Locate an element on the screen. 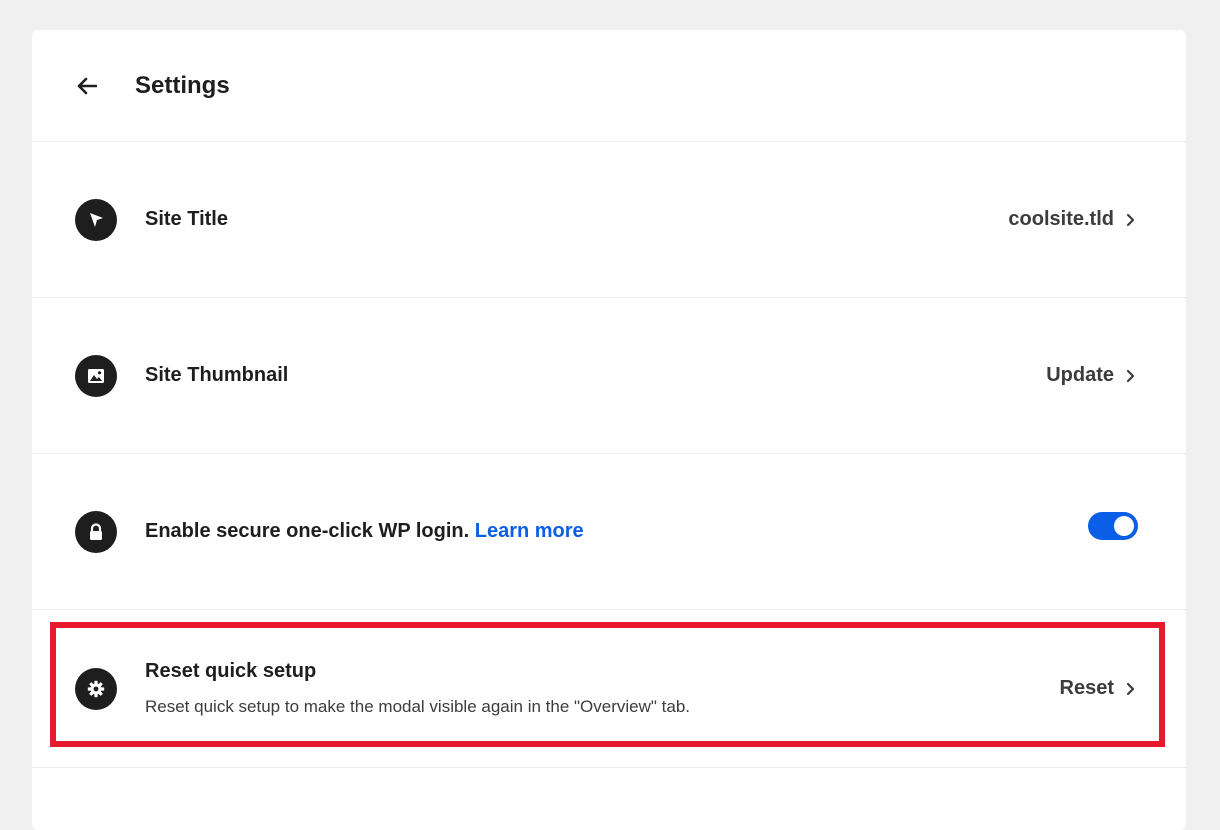 This screenshot has height=830, width=1220. lock-icon is located at coordinates (96, 531).